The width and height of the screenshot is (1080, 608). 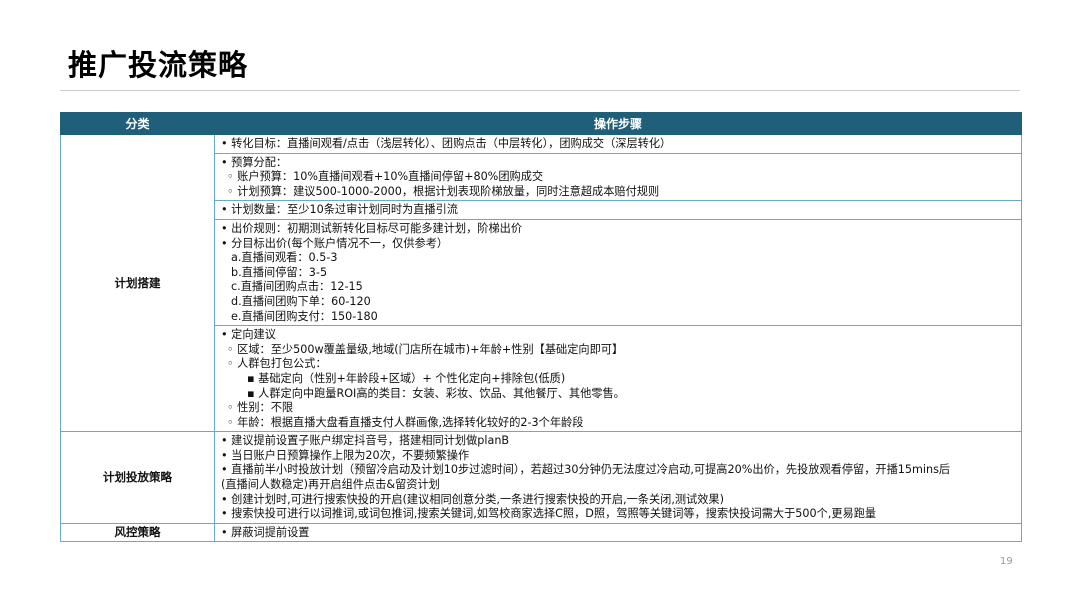 I want to click on step-line: • 屏蔽词提前设置, so click(x=265, y=532).